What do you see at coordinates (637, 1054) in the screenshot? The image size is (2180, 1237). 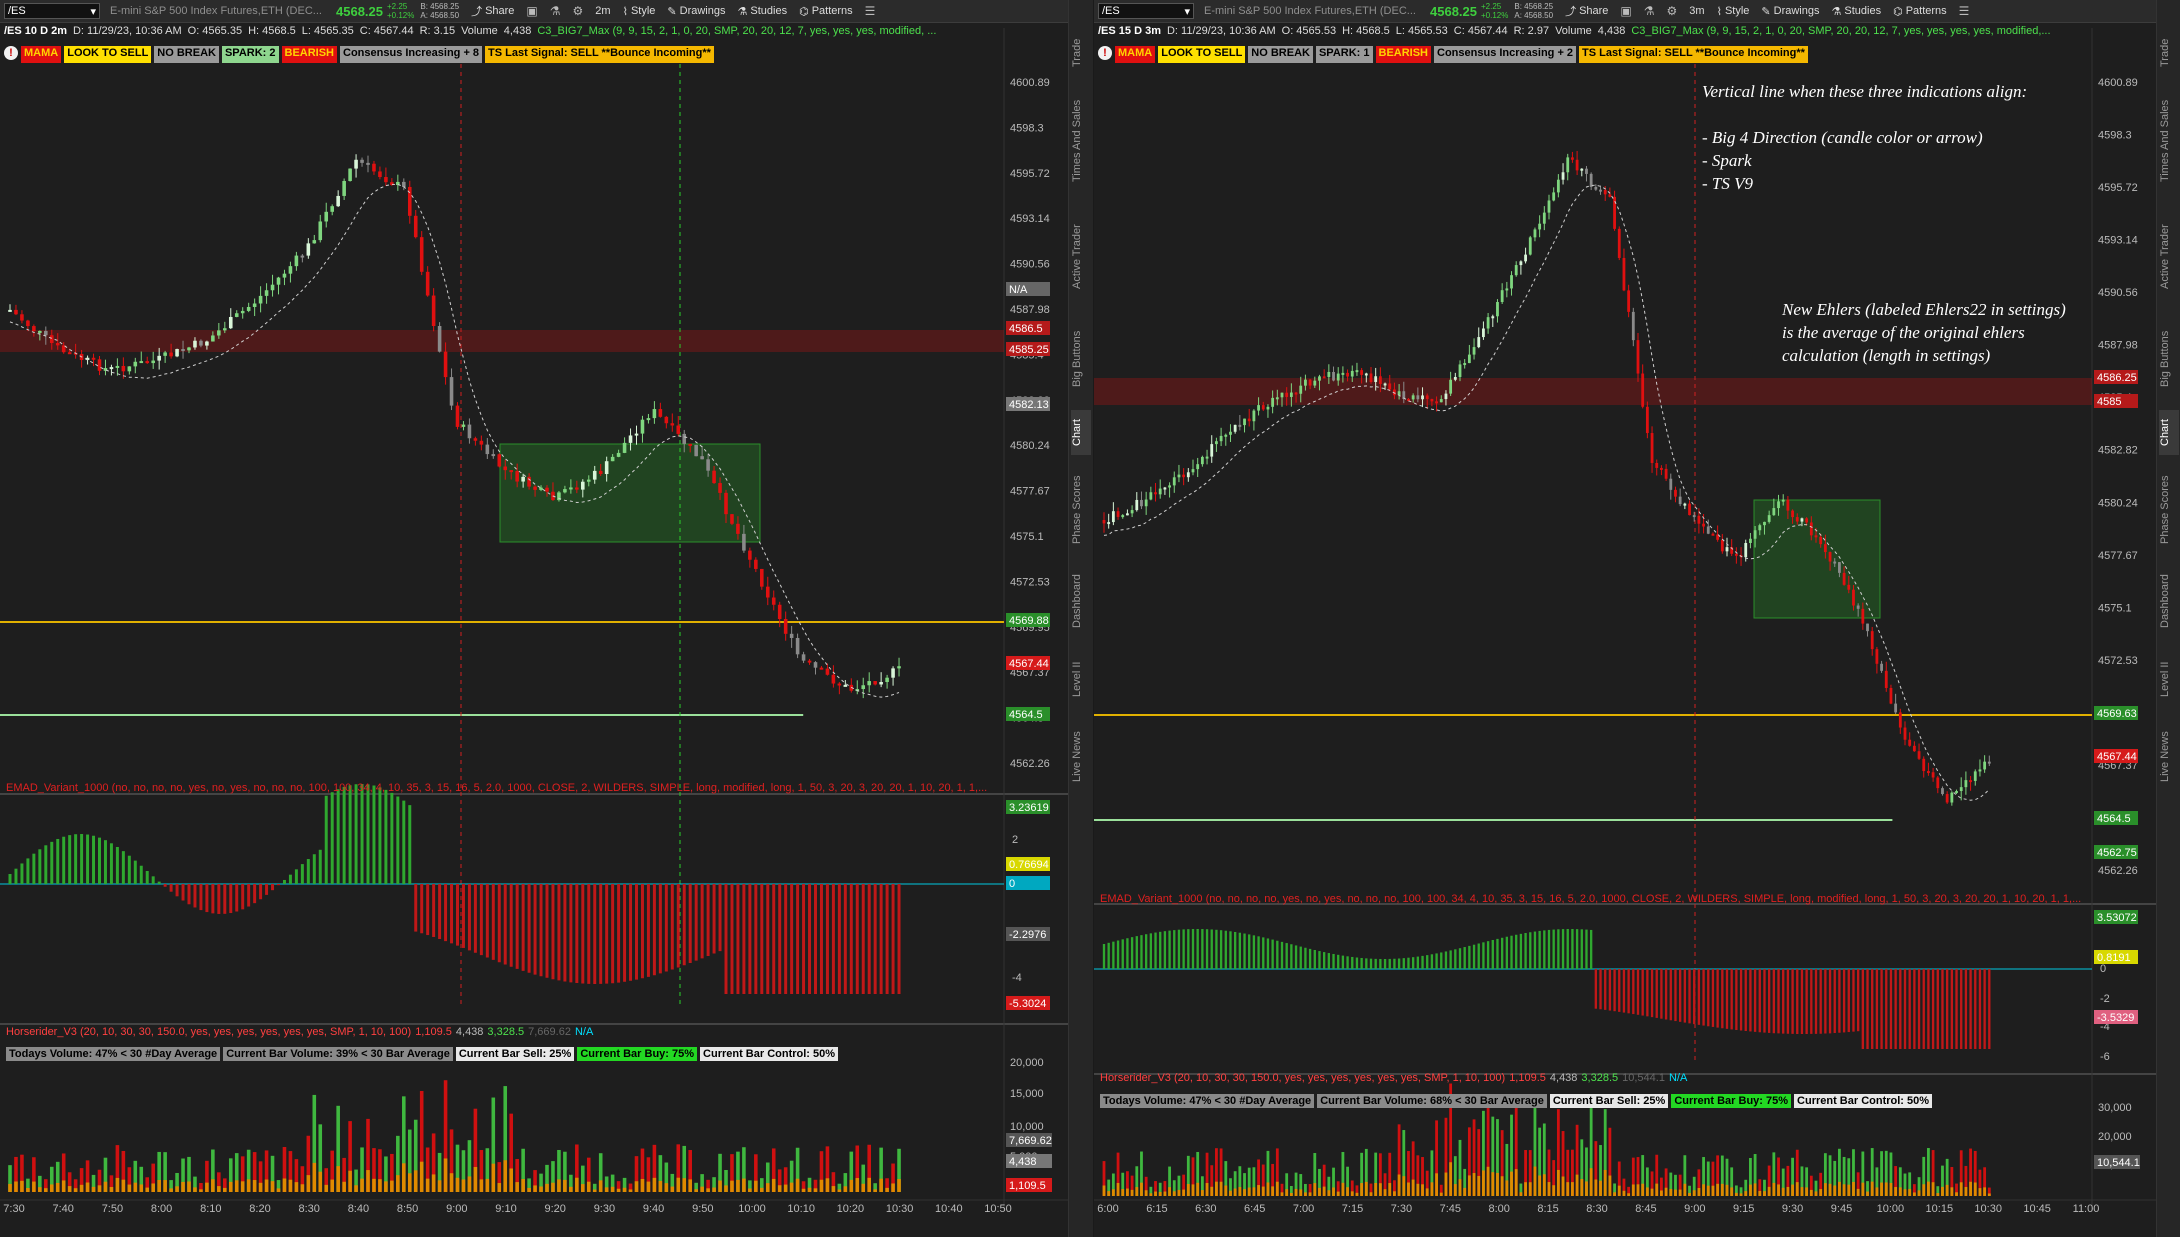 I see `bar-buy-label: Current Bar Buy: 75%` at bounding box center [637, 1054].